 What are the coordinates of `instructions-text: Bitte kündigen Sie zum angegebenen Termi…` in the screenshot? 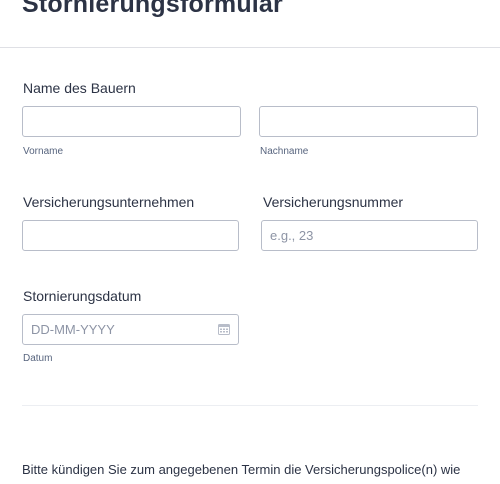 It's located at (241, 473).